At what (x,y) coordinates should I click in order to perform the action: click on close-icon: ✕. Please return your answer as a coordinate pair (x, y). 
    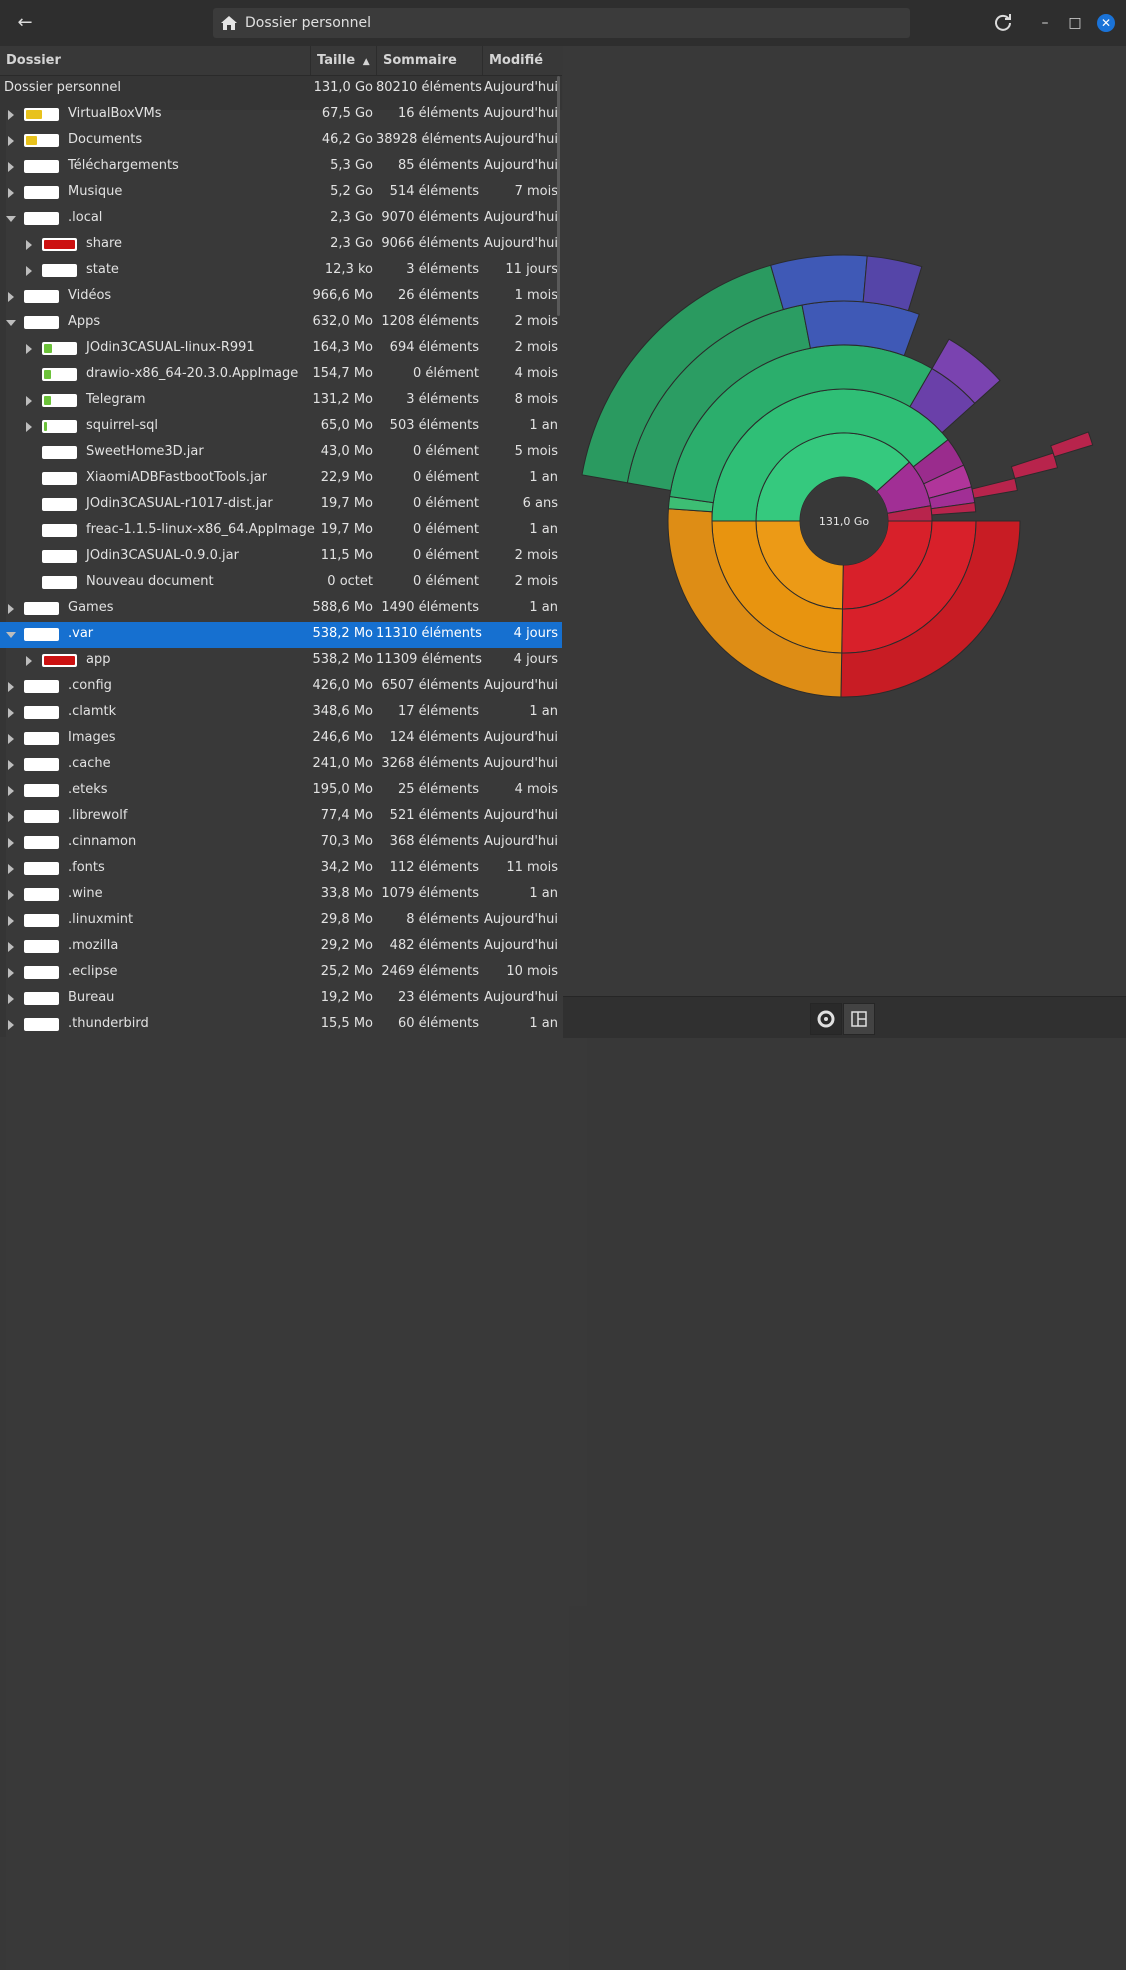
    Looking at the image, I should click on (1106, 23).